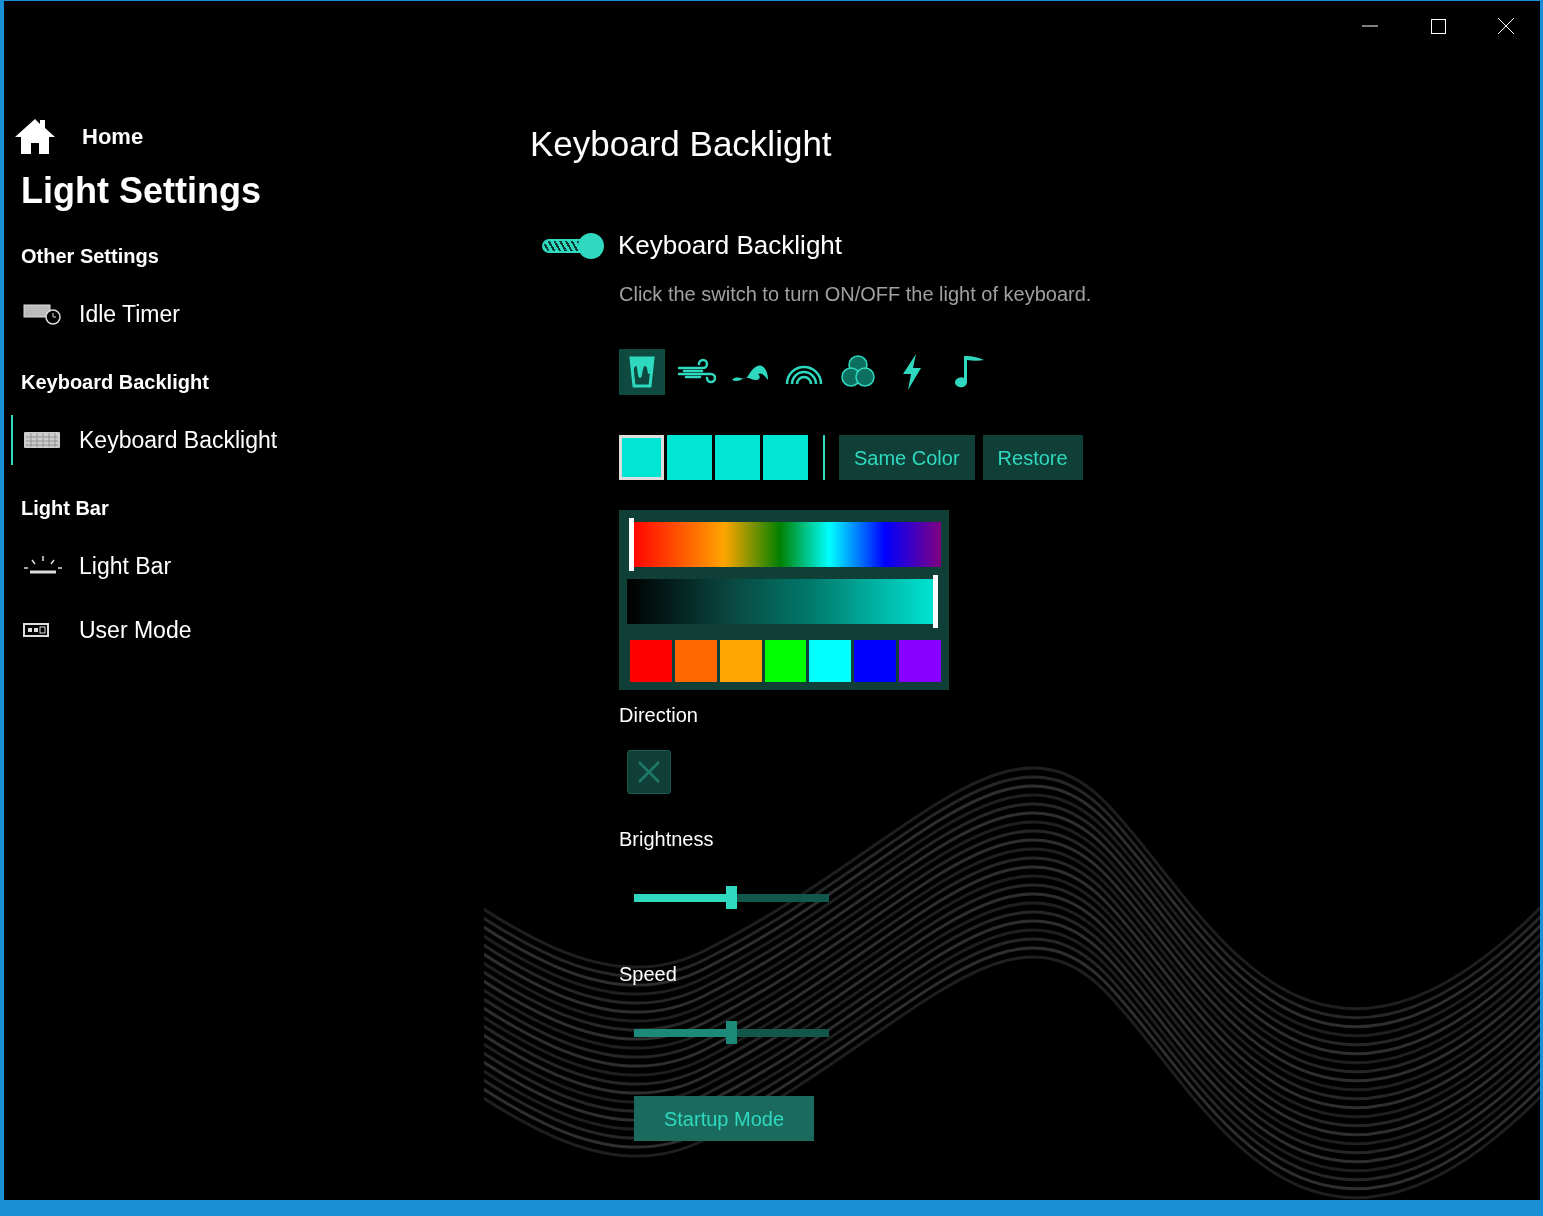 This screenshot has width=1543, height=1216. What do you see at coordinates (115, 382) in the screenshot?
I see `section-heading: Keyboard Backlight` at bounding box center [115, 382].